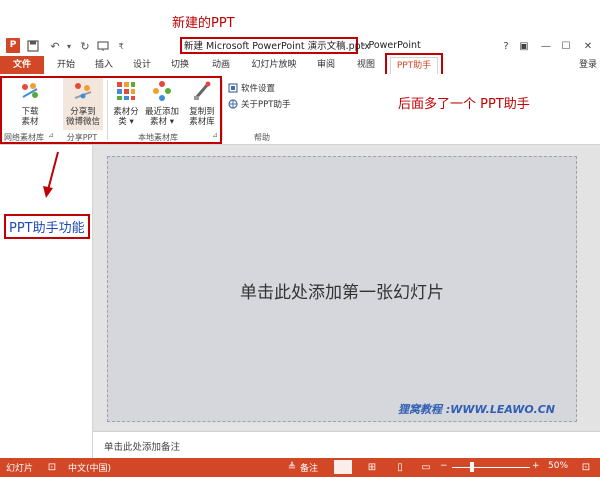  I want to click on undo-icon: ↶, so click(55, 46).